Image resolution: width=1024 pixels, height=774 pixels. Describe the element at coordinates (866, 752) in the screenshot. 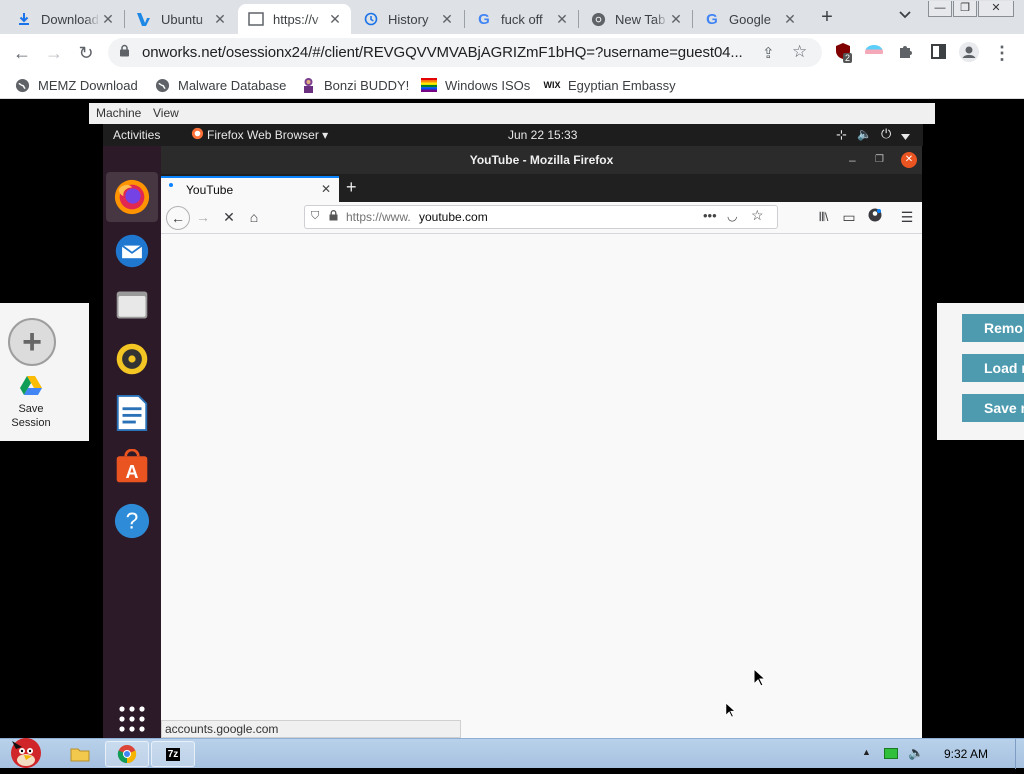

I see `tray-expand-icon: ▲` at that location.